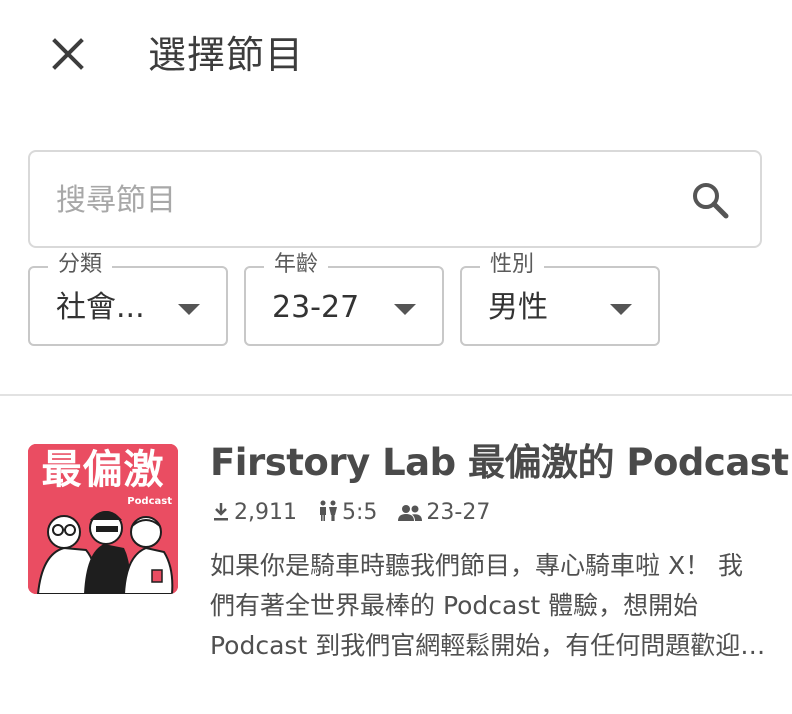 This screenshot has height=714, width=792. I want to click on age-range-value: 23-27, so click(458, 512).